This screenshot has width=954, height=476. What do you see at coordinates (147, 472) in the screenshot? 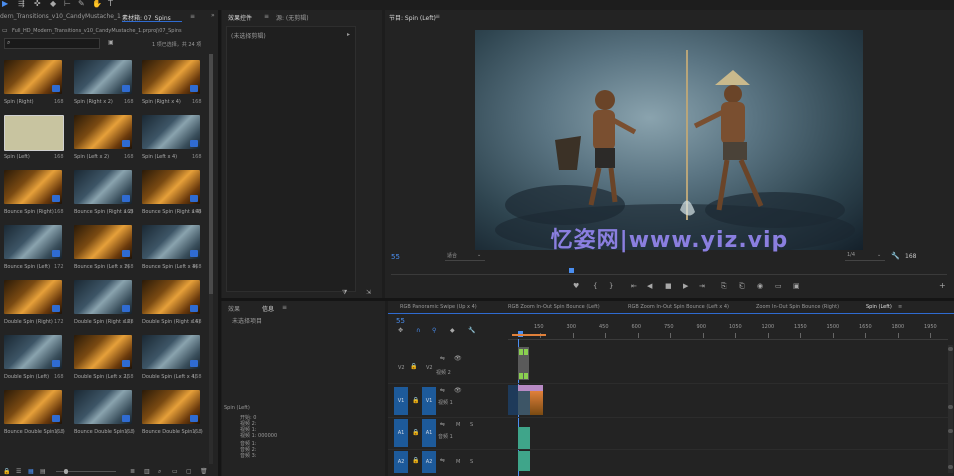
I see `automate-icon: ▥` at bounding box center [147, 472].